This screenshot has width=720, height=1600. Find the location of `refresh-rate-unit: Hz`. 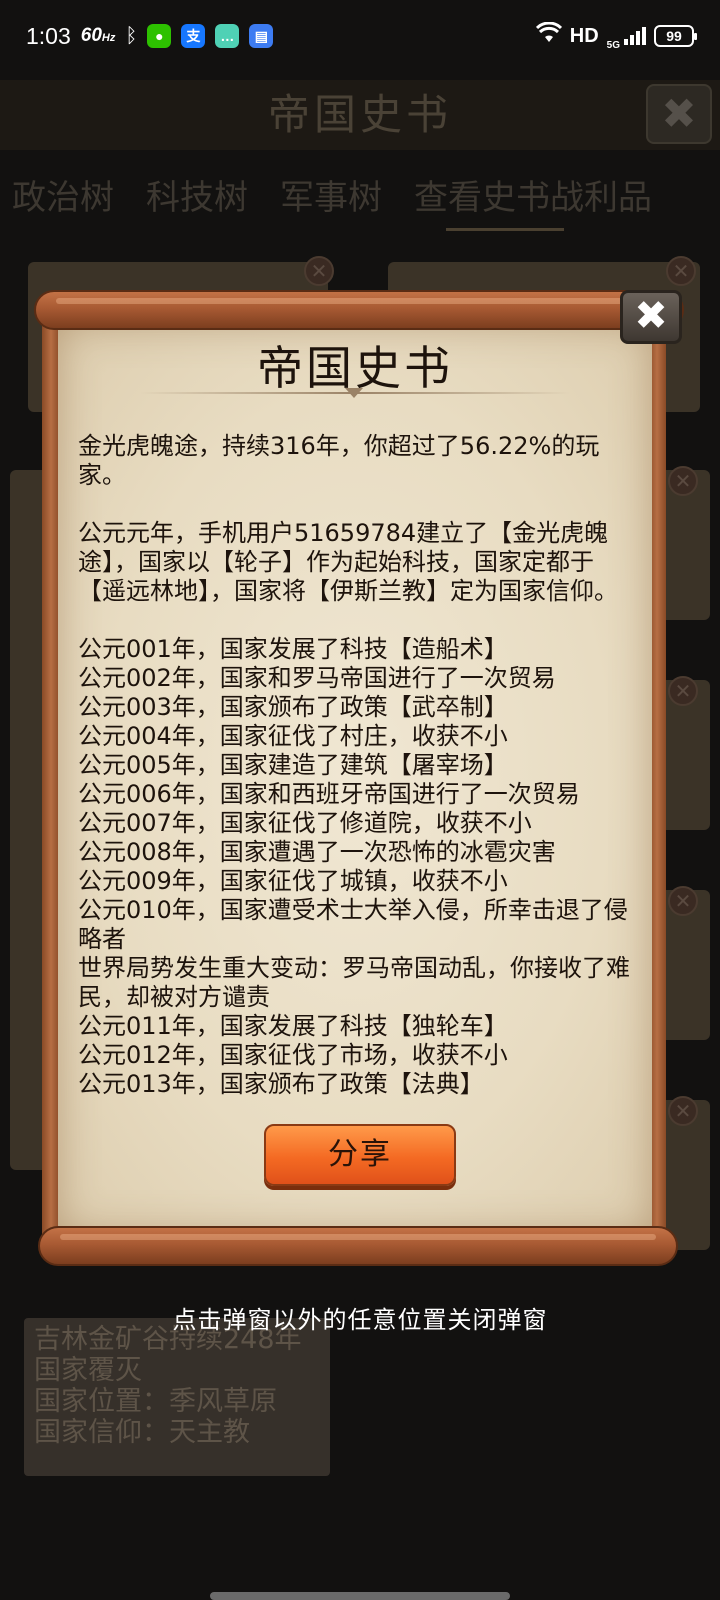

refresh-rate-unit: Hz is located at coordinates (108, 38).